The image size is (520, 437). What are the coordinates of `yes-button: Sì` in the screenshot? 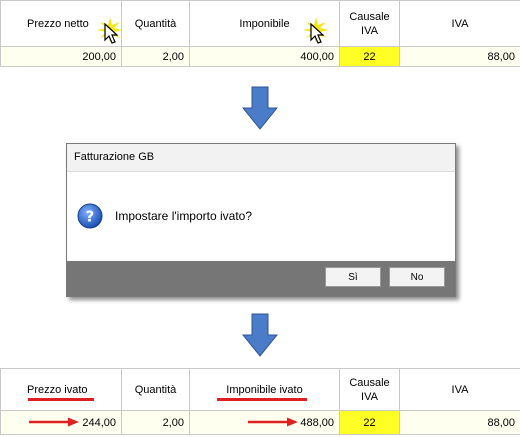 It's located at (353, 277).